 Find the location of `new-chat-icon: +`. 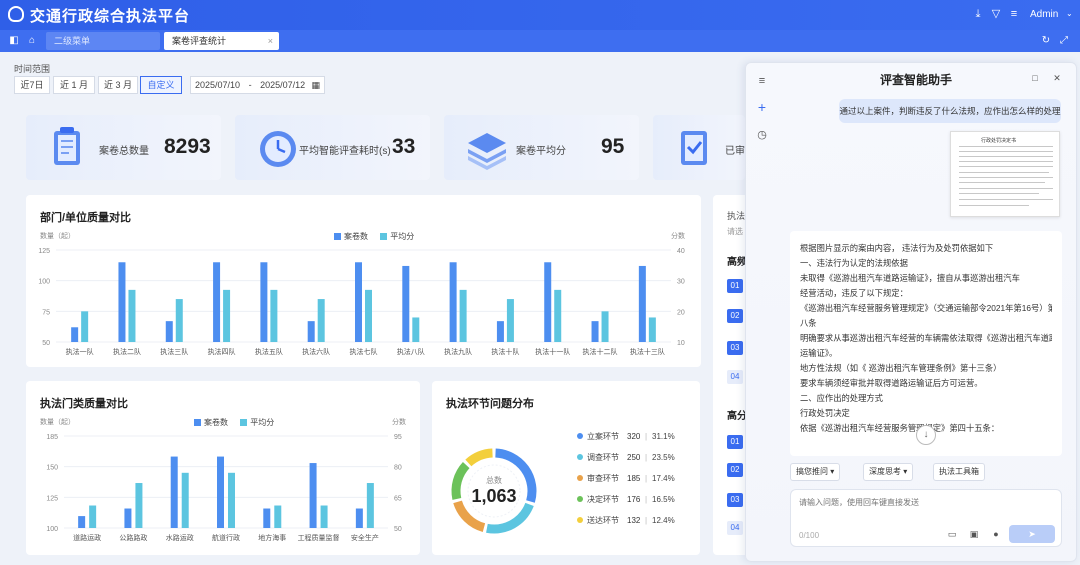

new-chat-icon: + is located at coordinates (762, 107).